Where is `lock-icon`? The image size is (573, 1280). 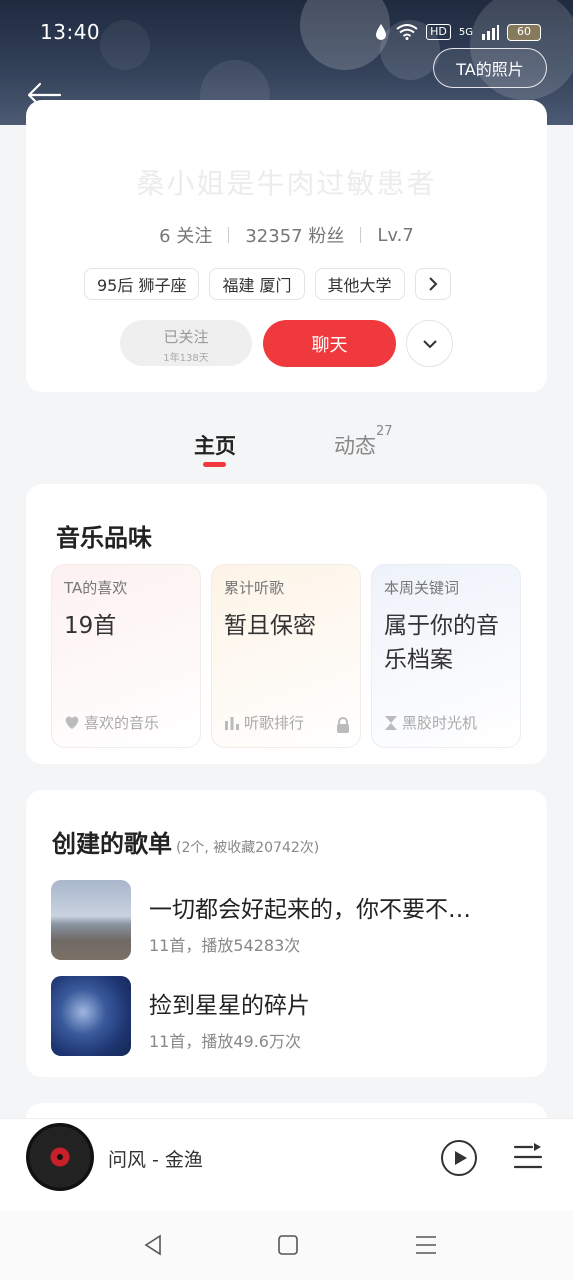 lock-icon is located at coordinates (343, 725).